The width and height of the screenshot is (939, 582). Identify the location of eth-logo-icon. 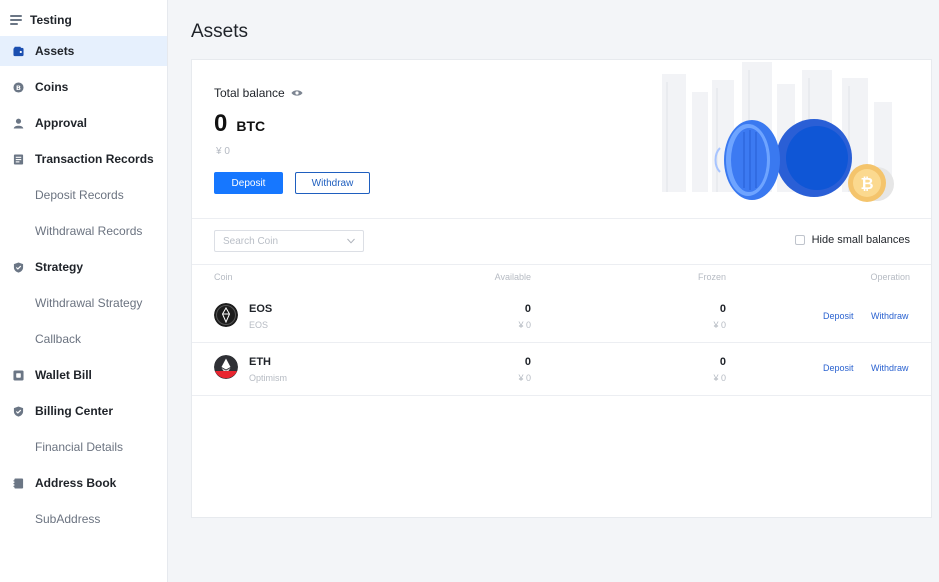
(226, 367).